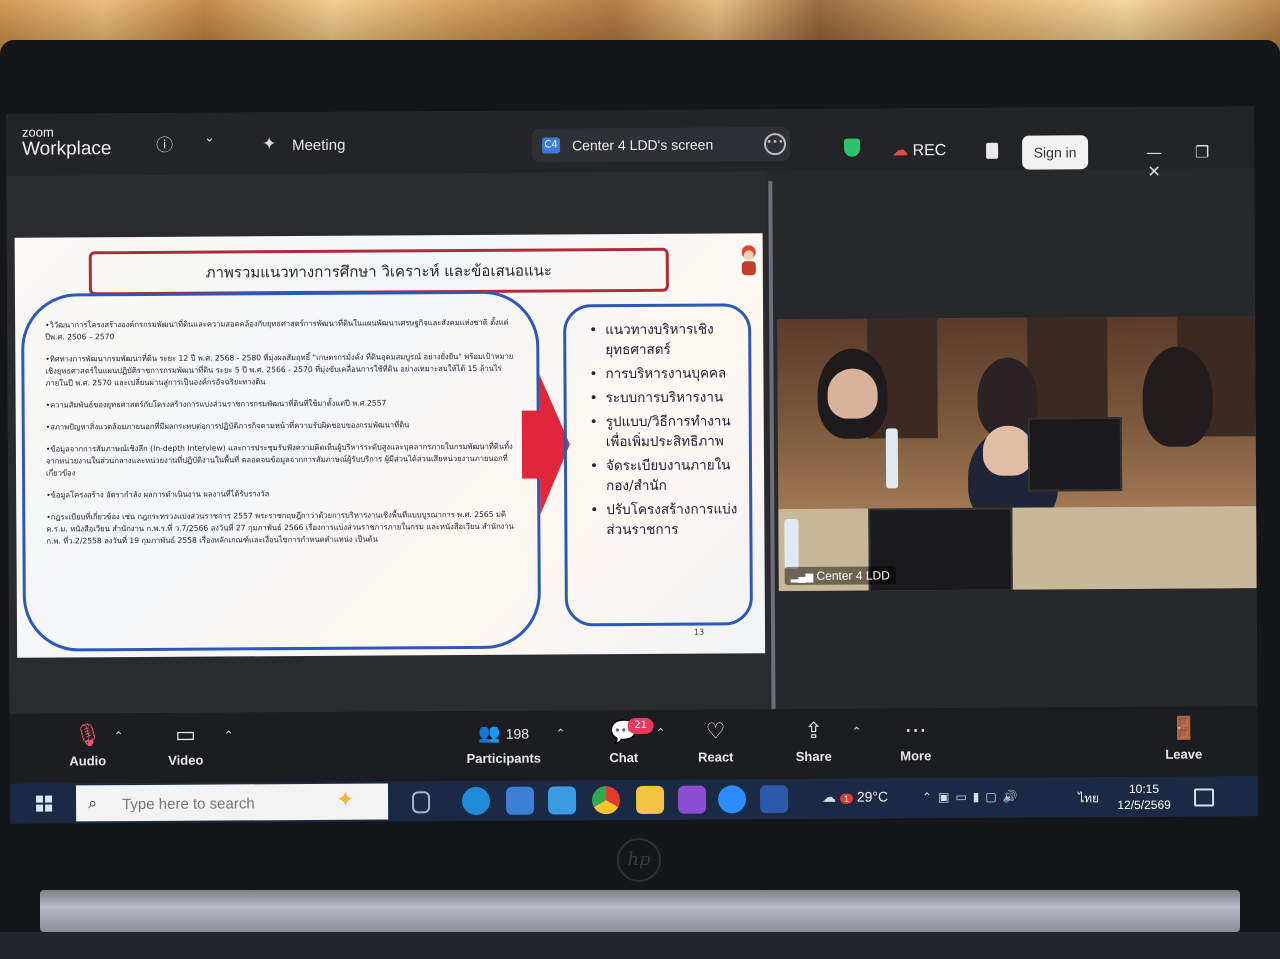 The height and width of the screenshot is (959, 1280). What do you see at coordinates (1202, 151) in the screenshot?
I see `restore-icon: ❐` at bounding box center [1202, 151].